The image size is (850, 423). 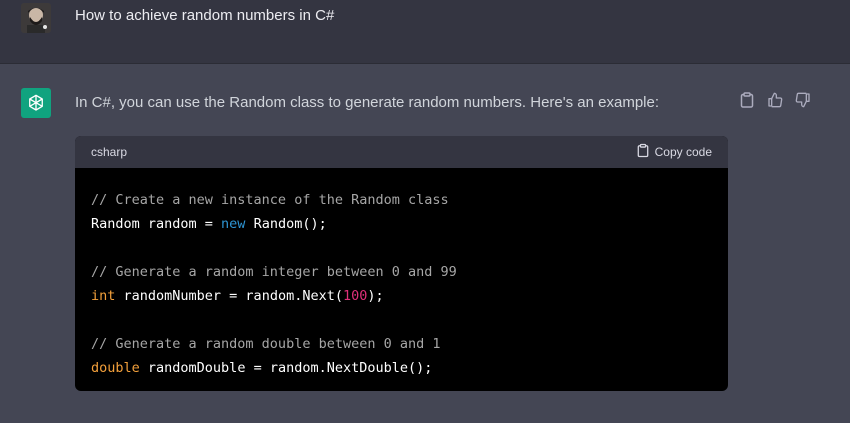 I want to click on code-keyword: int, so click(x=103, y=296).